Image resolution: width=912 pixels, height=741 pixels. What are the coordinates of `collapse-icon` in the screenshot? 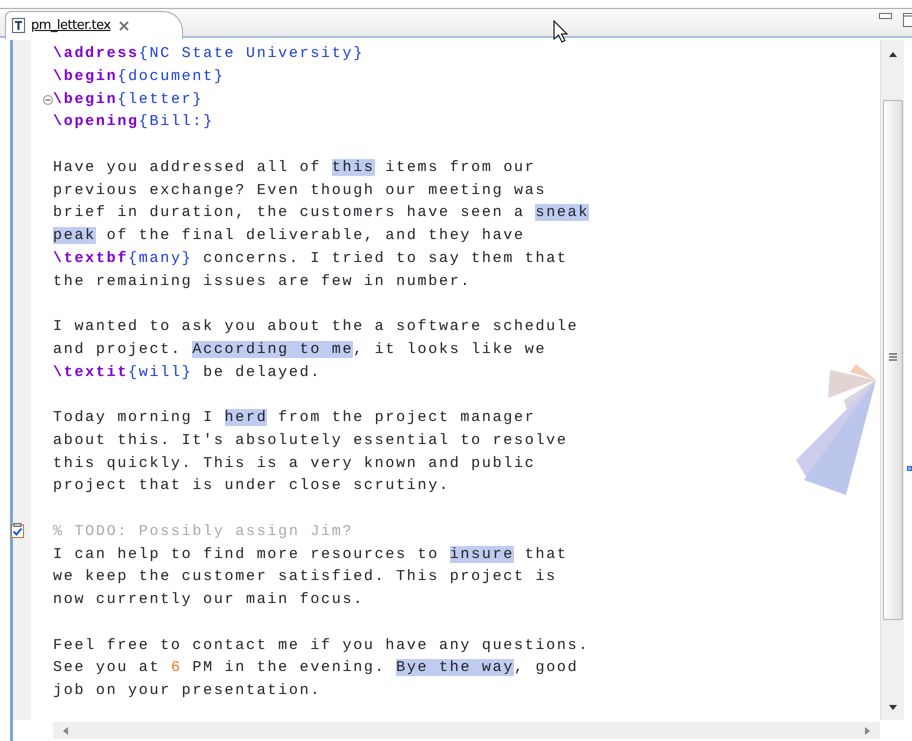 It's located at (48, 99).